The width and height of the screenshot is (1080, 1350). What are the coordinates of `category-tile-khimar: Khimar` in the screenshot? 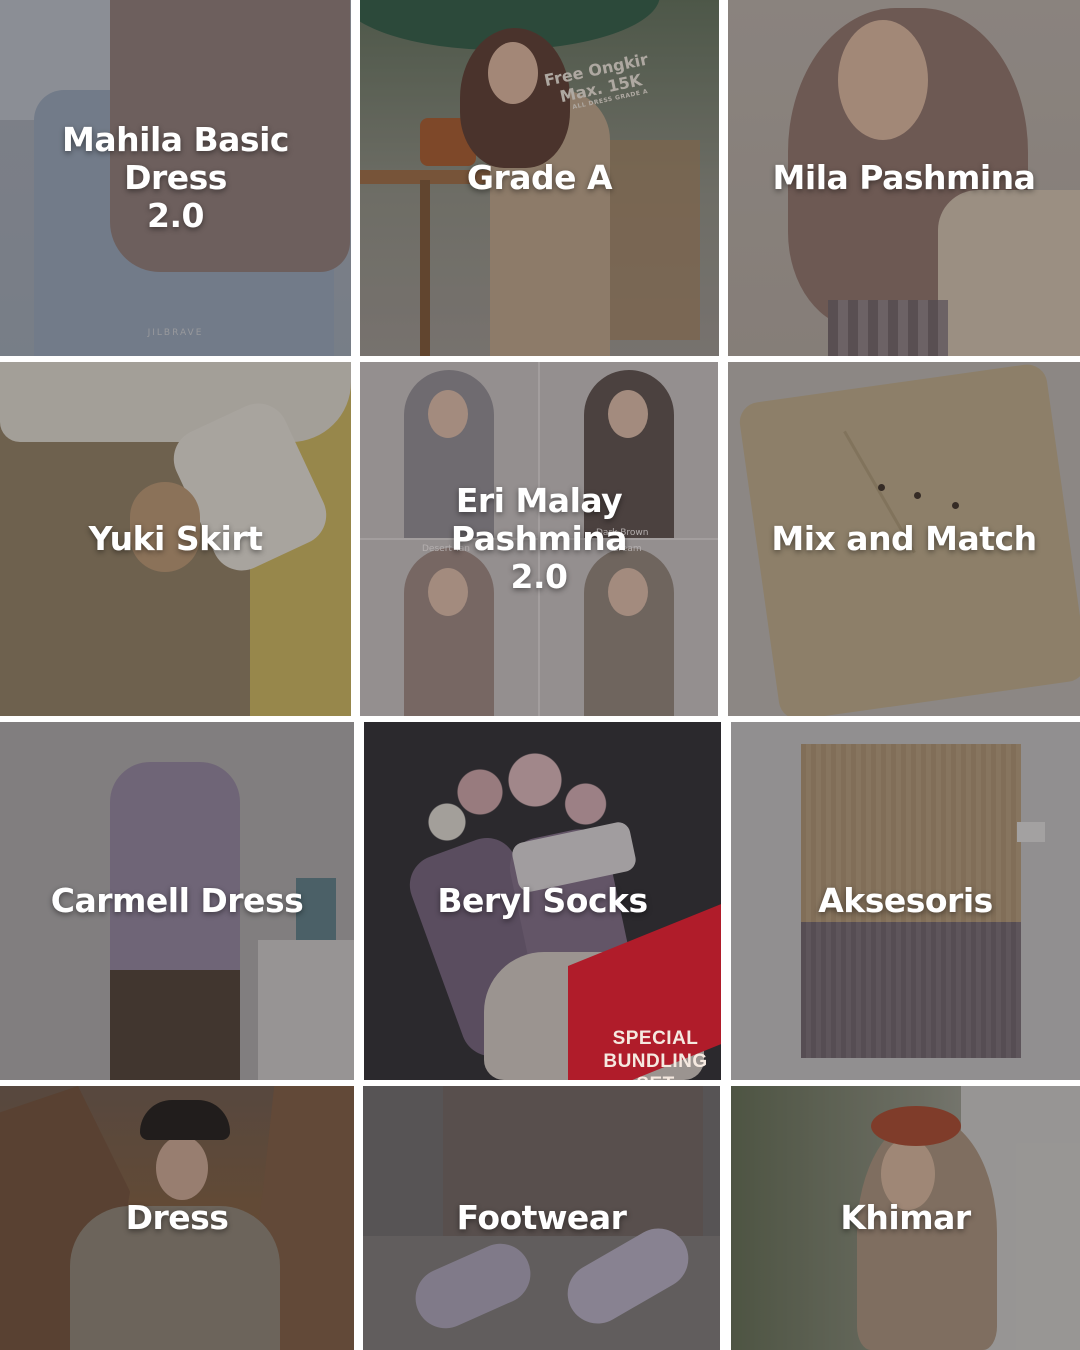 It's located at (905, 1218).